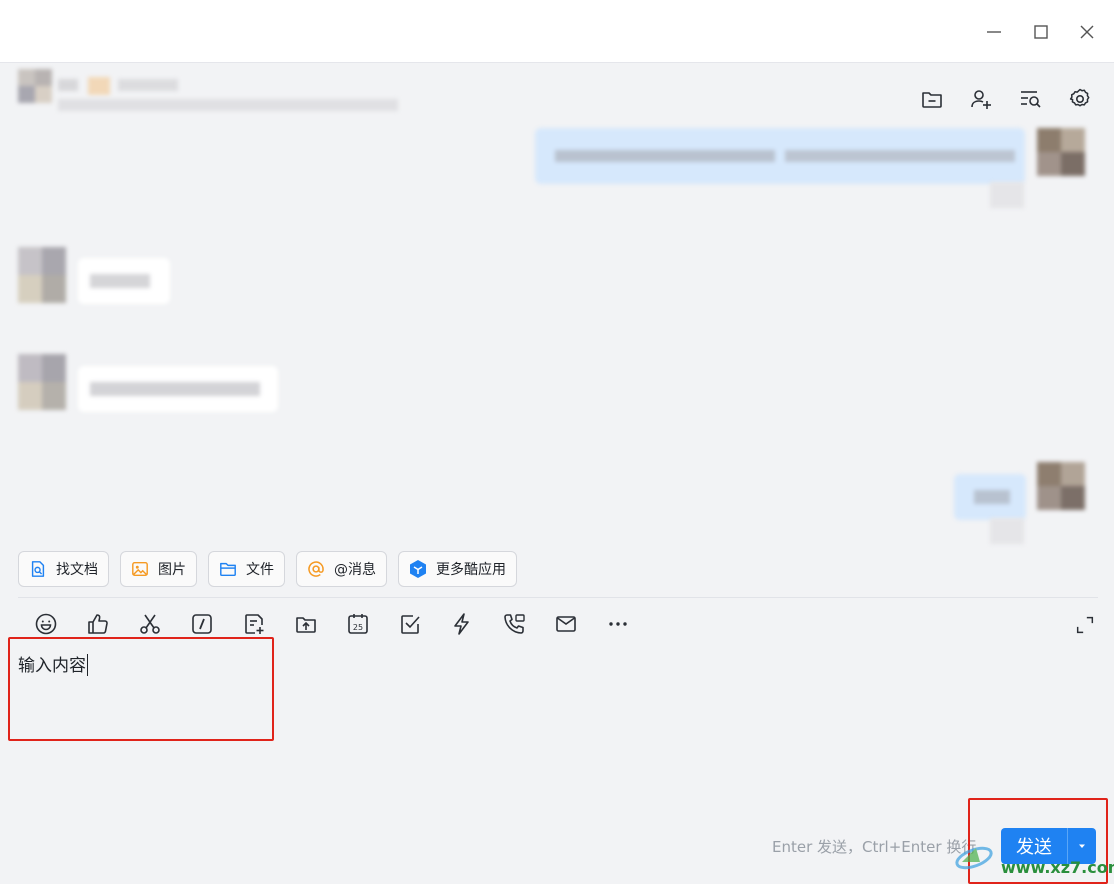 This screenshot has height=884, width=1114. Describe the element at coordinates (98, 624) in the screenshot. I see `thumbs-up-icon` at that location.